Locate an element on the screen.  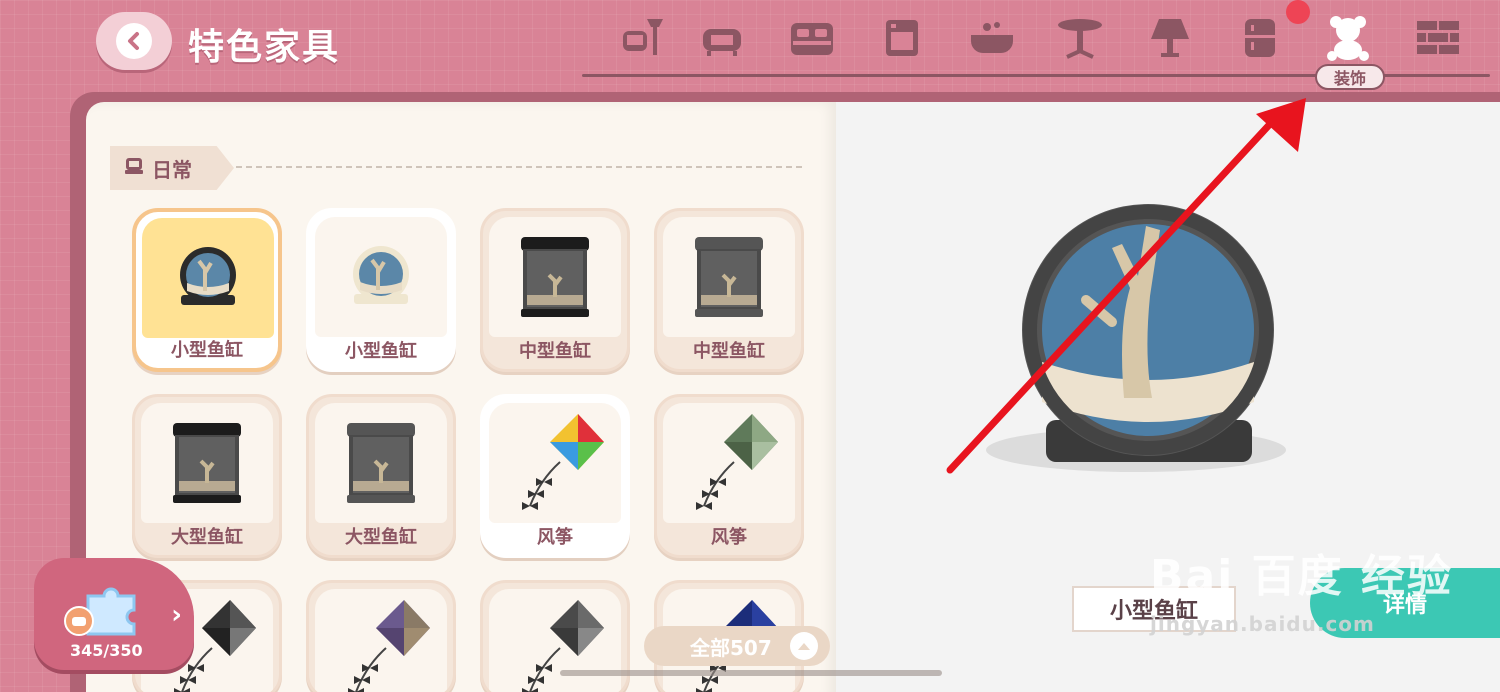
item-card is located at coordinates (381, 636).